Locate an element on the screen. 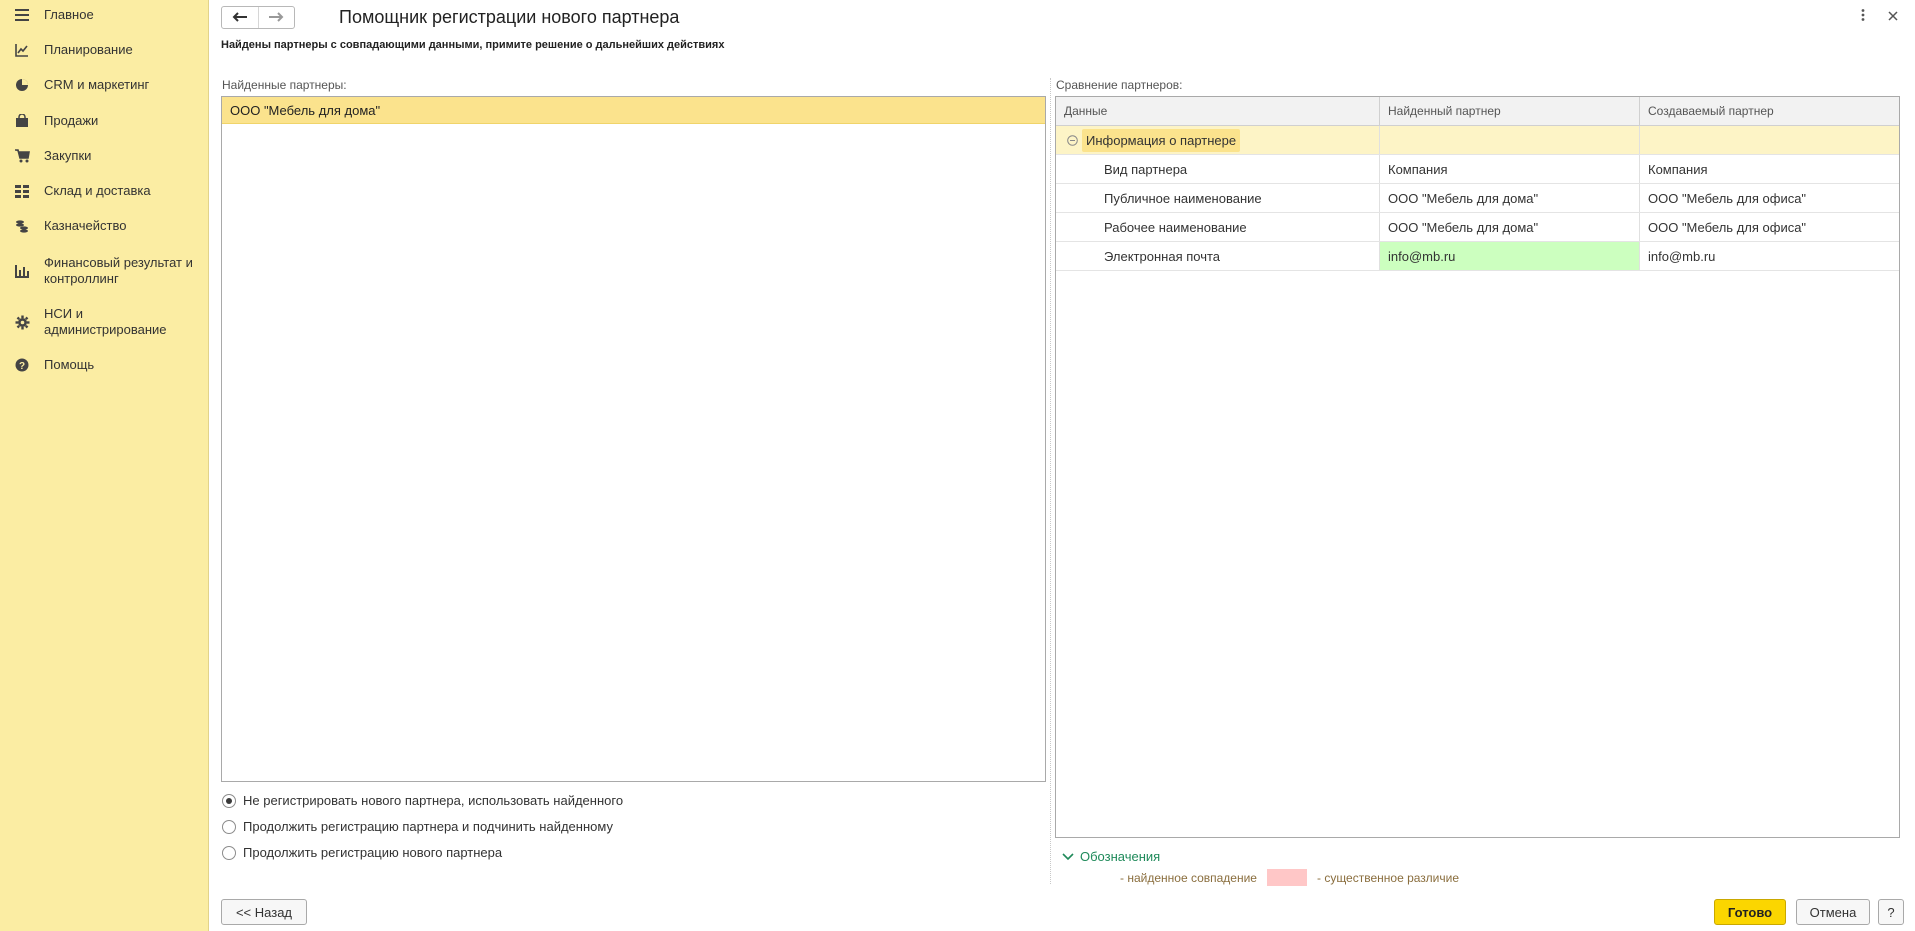 This screenshot has width=1915, height=931. forward-nav-button is located at coordinates (276, 17).